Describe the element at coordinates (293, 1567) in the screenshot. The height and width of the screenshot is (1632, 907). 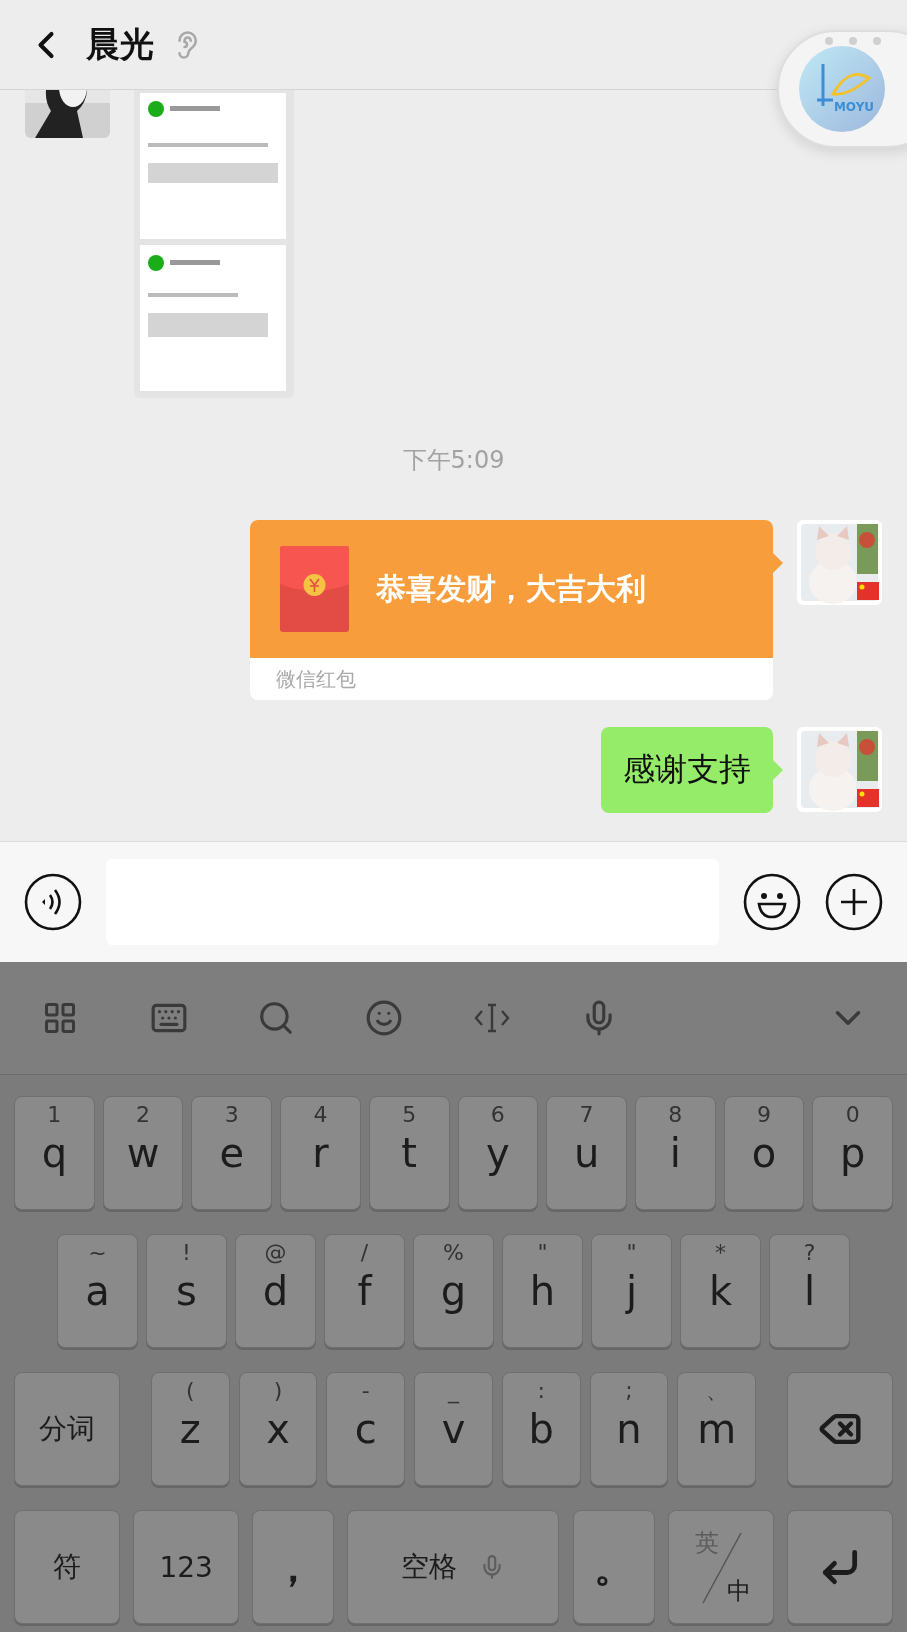
I see `key: ，` at that location.